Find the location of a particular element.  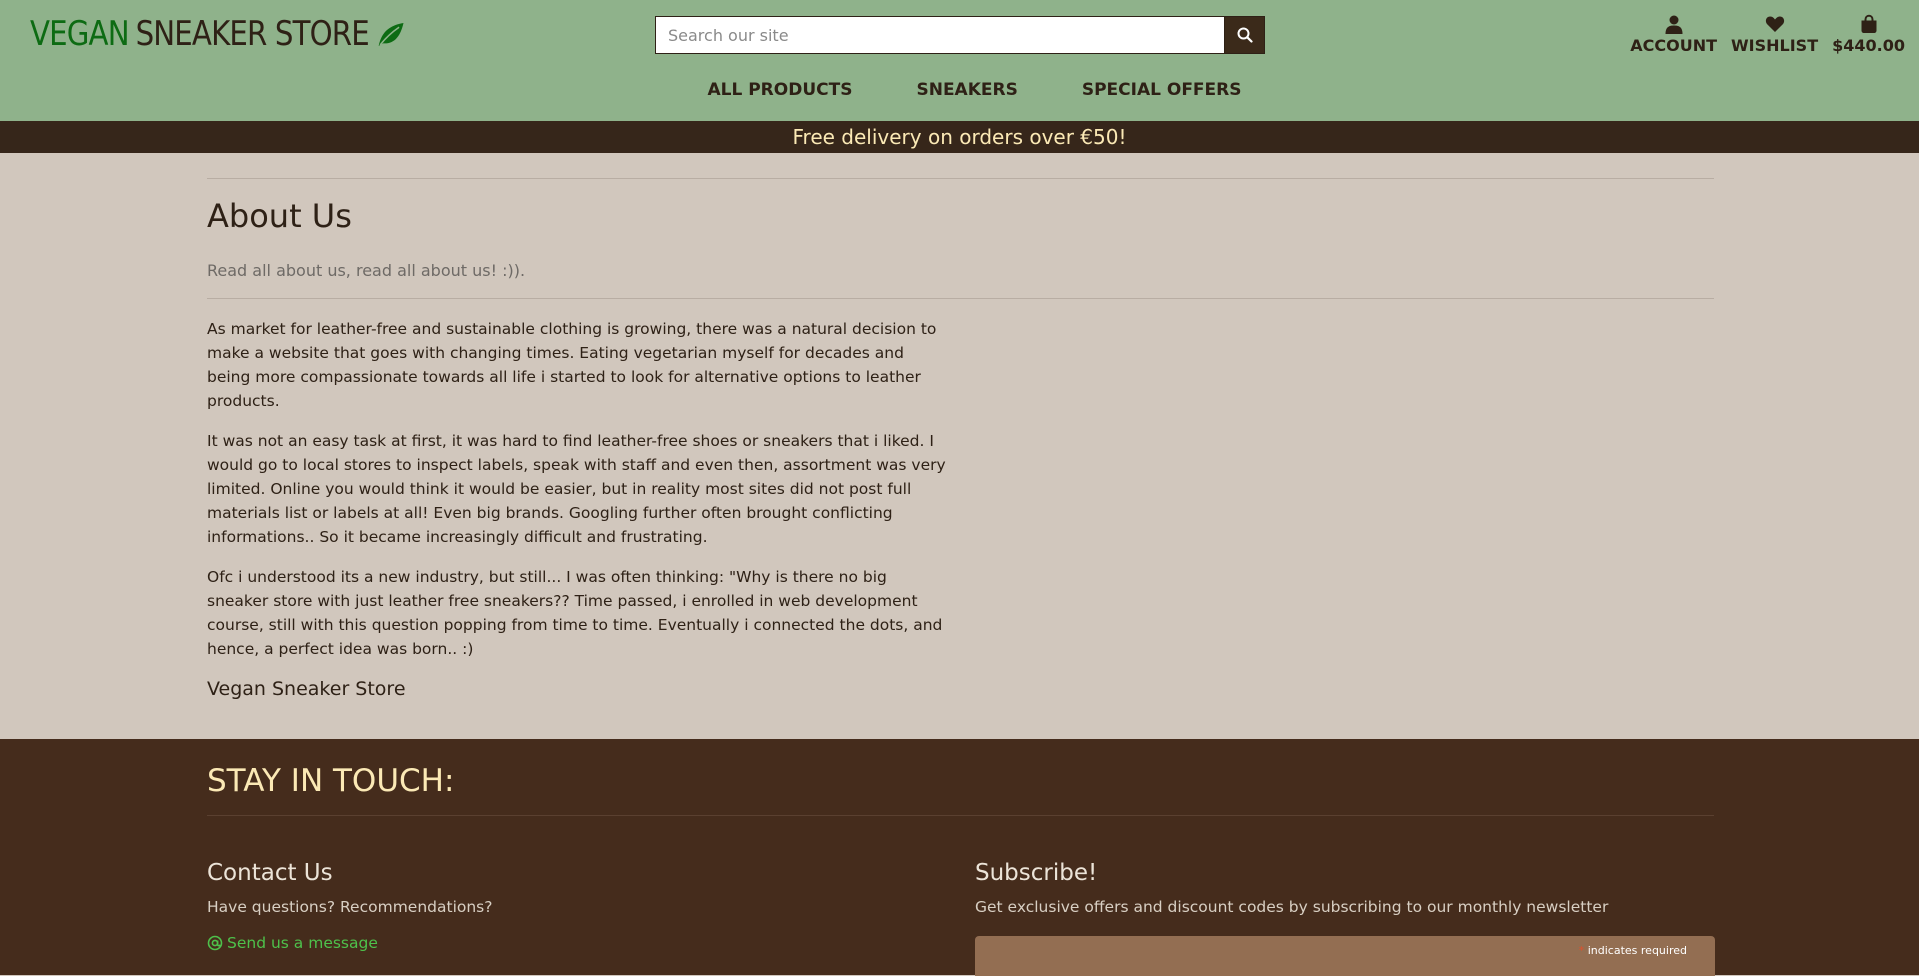

nav-all-products: ALL PRODUCTS is located at coordinates (779, 90).